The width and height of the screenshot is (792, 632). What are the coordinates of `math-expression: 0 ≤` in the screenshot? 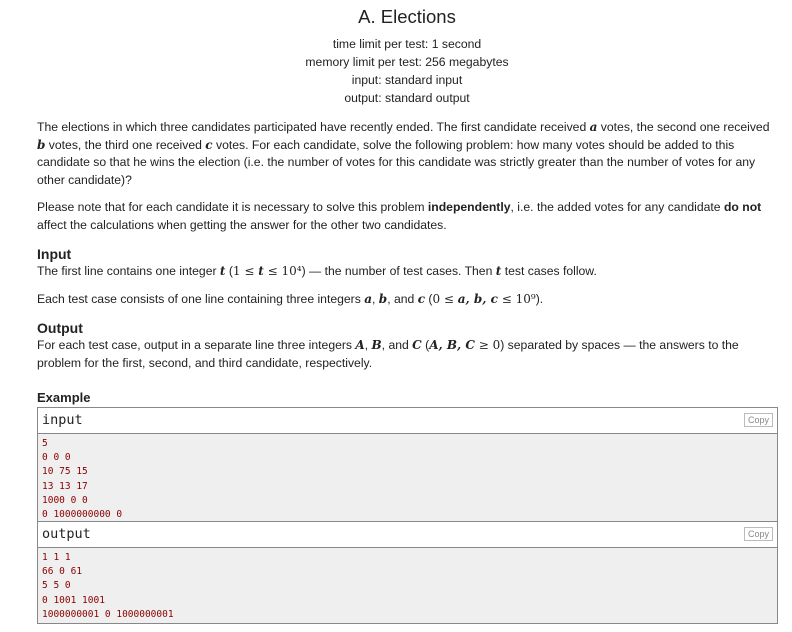 It's located at (445, 298).